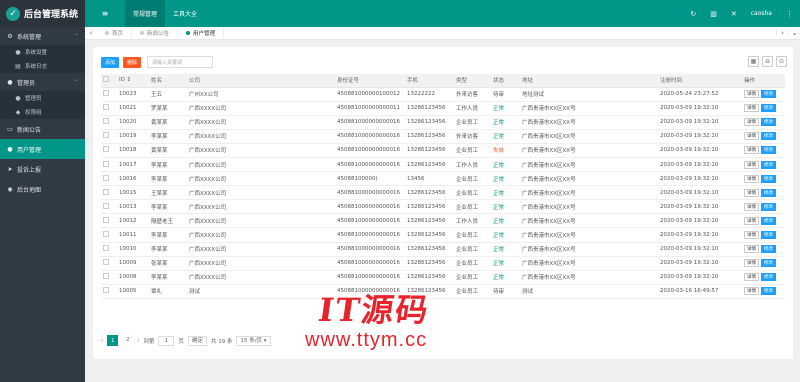  I want to click on goto-page-input: 1, so click(166, 340).